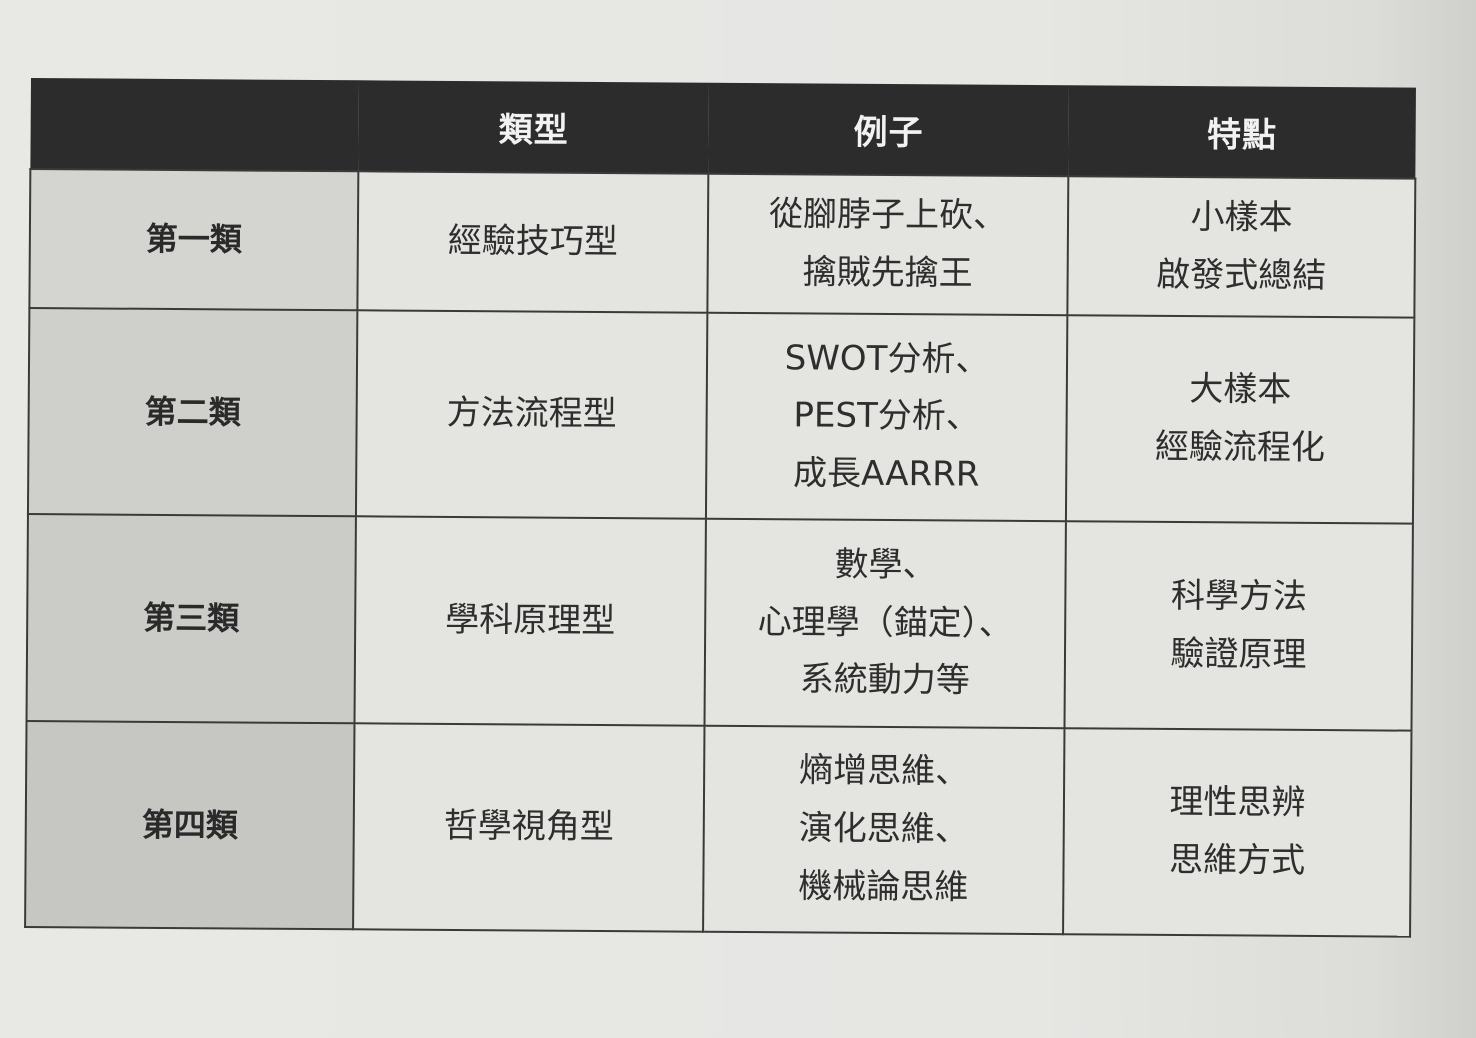  I want to click on header-row: 類型 例子 特點, so click(723, 128).